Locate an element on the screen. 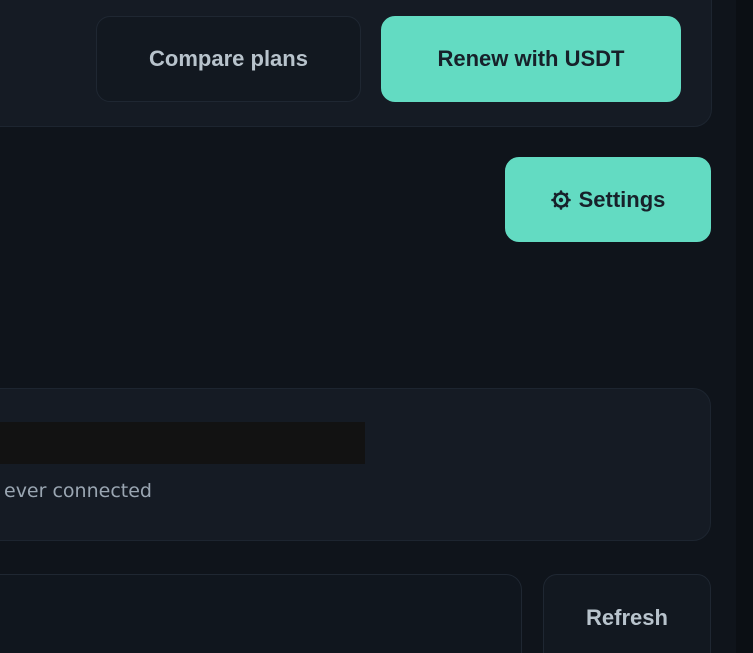 The height and width of the screenshot is (653, 753). gear-icon is located at coordinates (560, 199).